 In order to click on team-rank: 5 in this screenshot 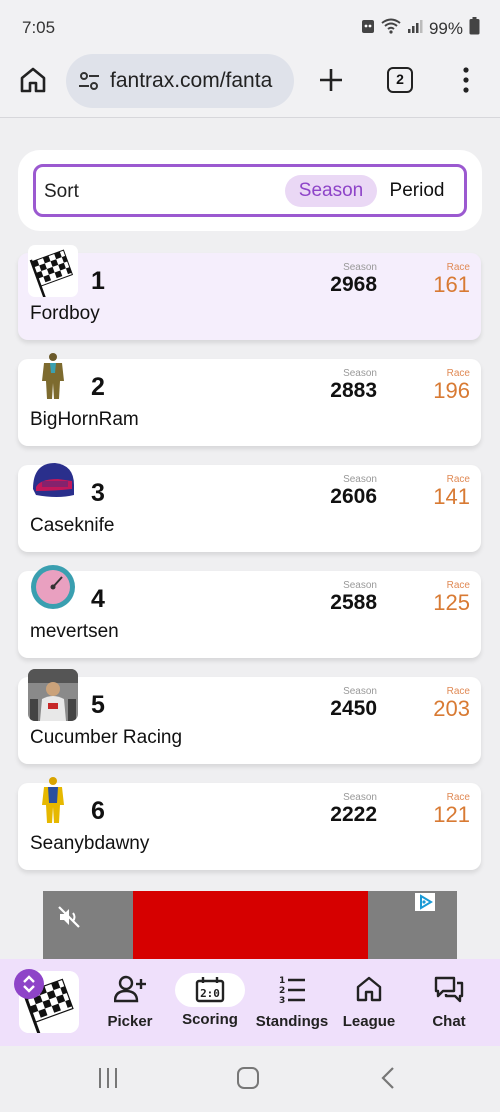, I will do `click(98, 705)`.